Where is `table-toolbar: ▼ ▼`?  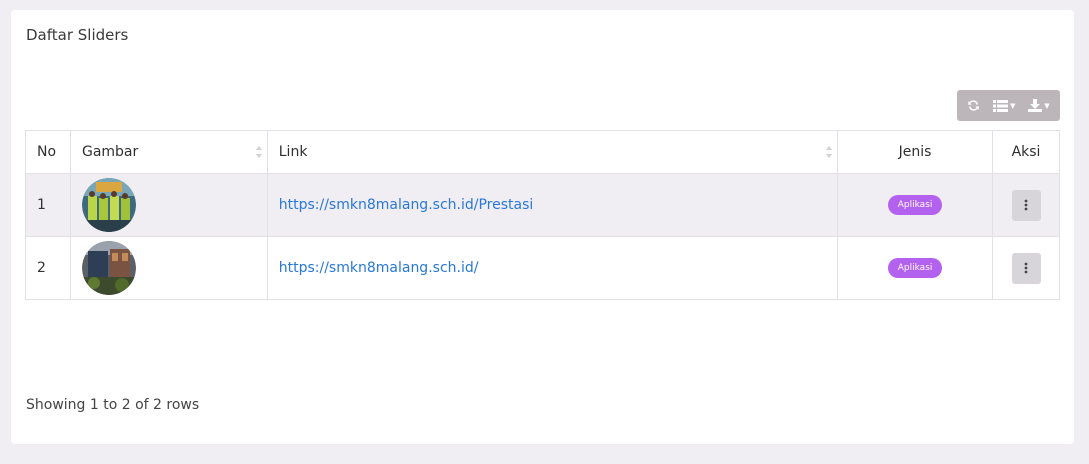 table-toolbar: ▼ ▼ is located at coordinates (1008, 105).